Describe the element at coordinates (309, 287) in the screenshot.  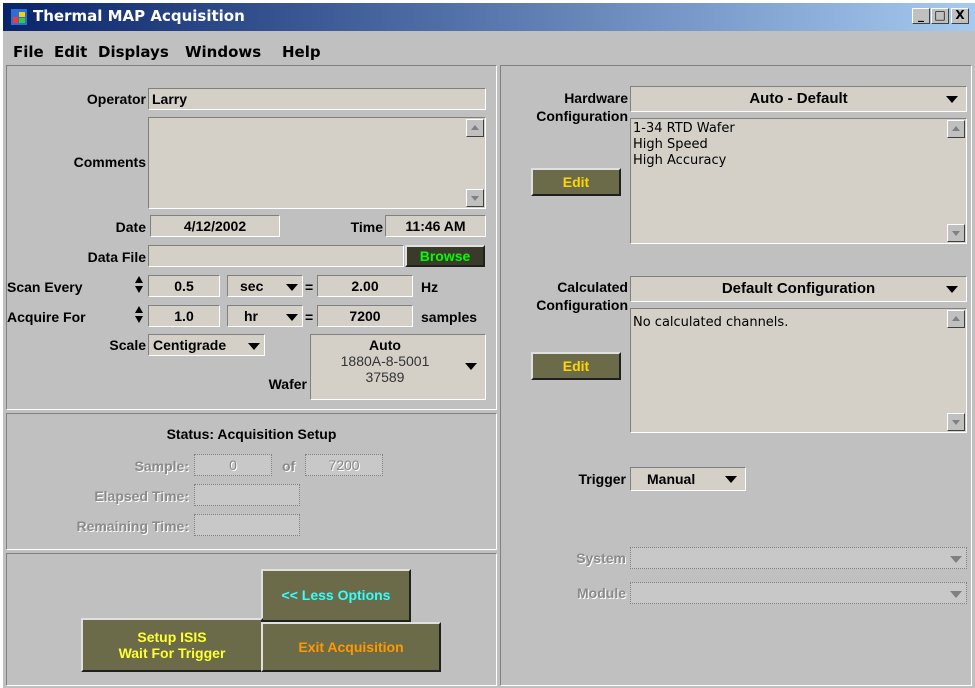
I see `scan-equals: =` at that location.